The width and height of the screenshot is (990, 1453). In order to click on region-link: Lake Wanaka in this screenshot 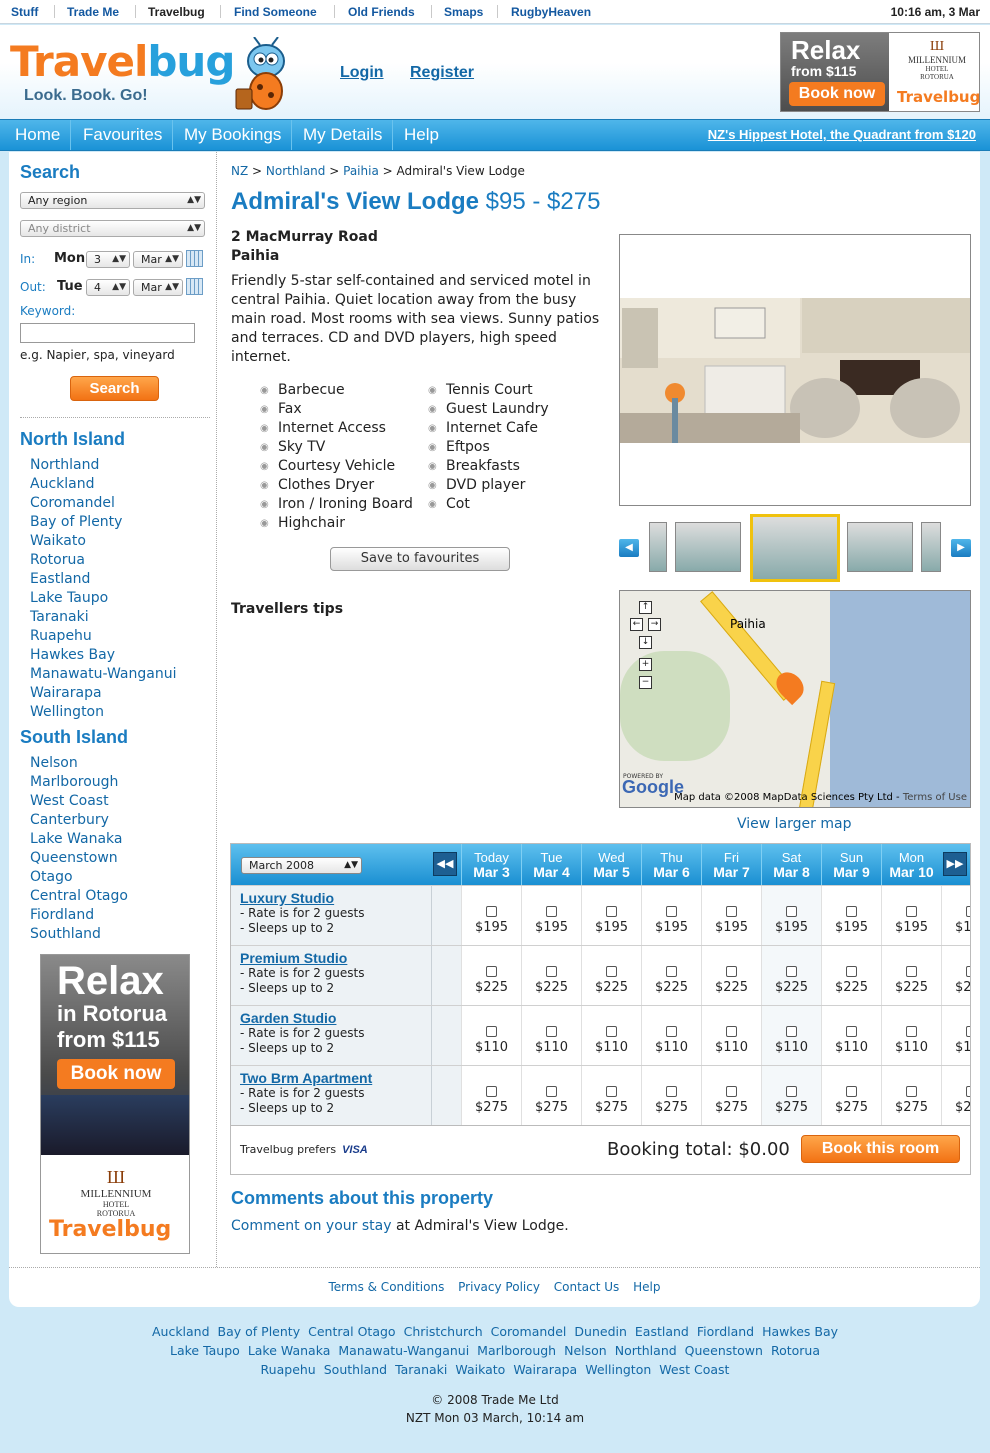, I will do `click(76, 839)`.